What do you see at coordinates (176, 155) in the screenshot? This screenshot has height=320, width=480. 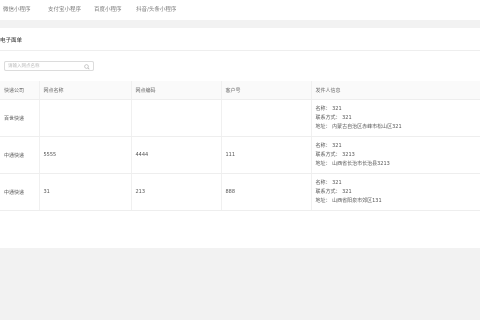 I see `cell-outlet-code: 4444` at bounding box center [176, 155].